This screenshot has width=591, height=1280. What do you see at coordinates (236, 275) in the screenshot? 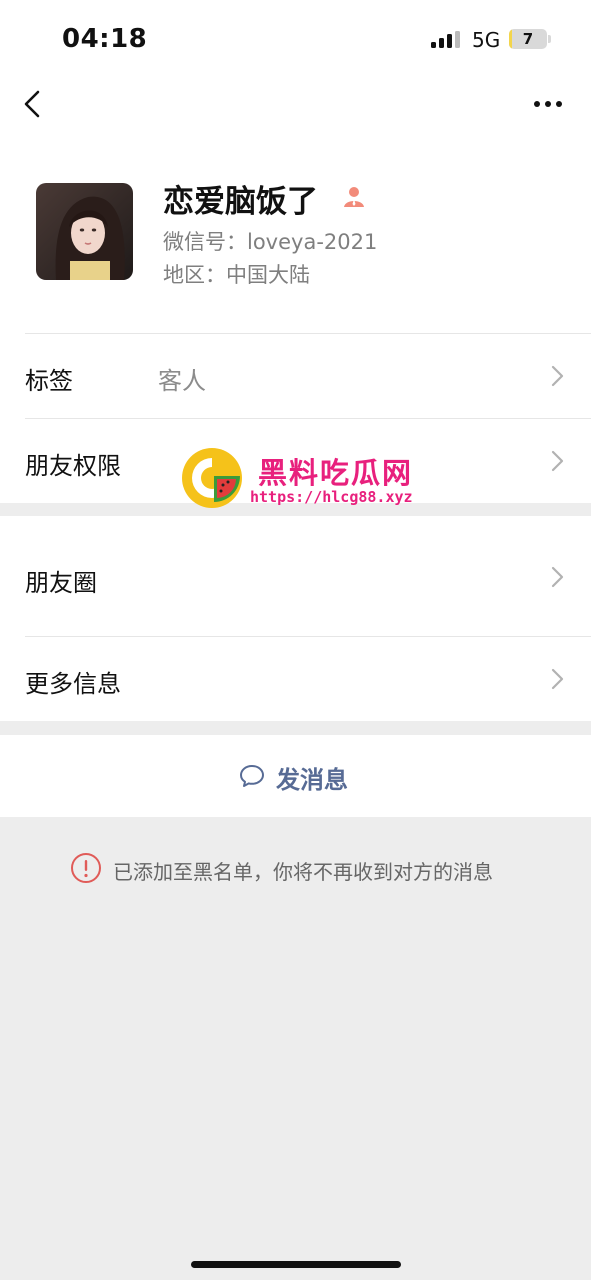
I see `region: 地区：中国大陆` at bounding box center [236, 275].